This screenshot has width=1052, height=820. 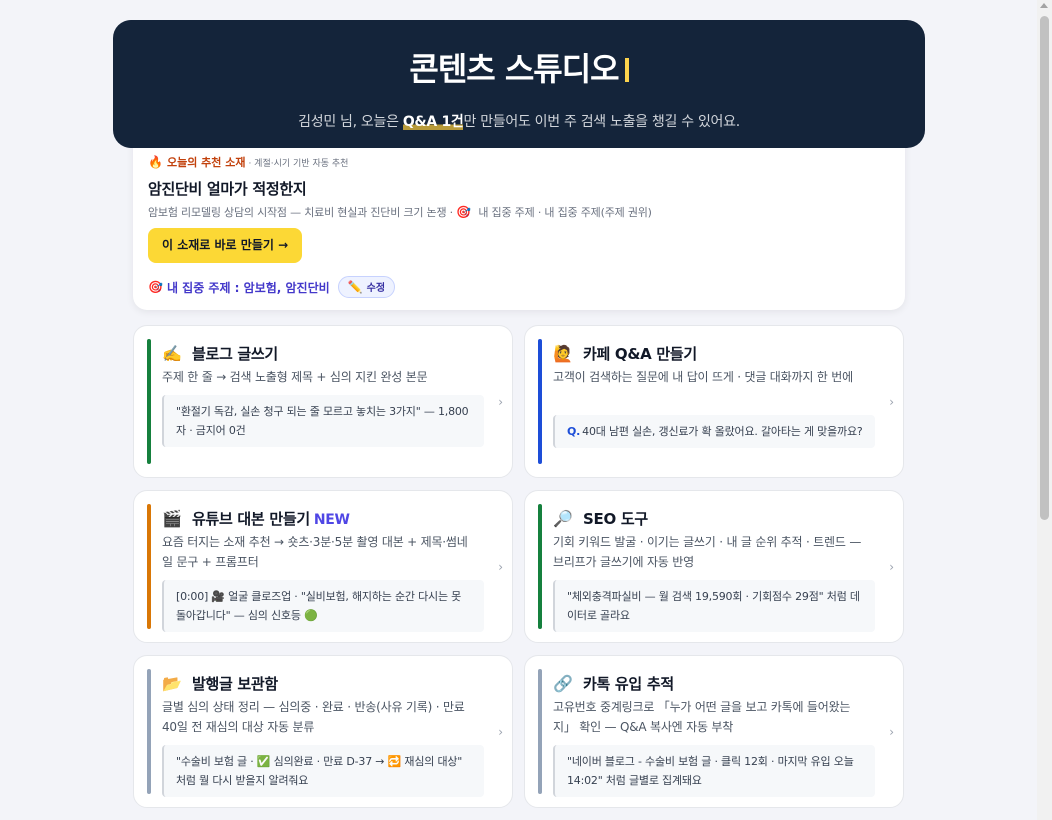 What do you see at coordinates (1044, 268) in the screenshot?
I see `scroll-thumb` at bounding box center [1044, 268].